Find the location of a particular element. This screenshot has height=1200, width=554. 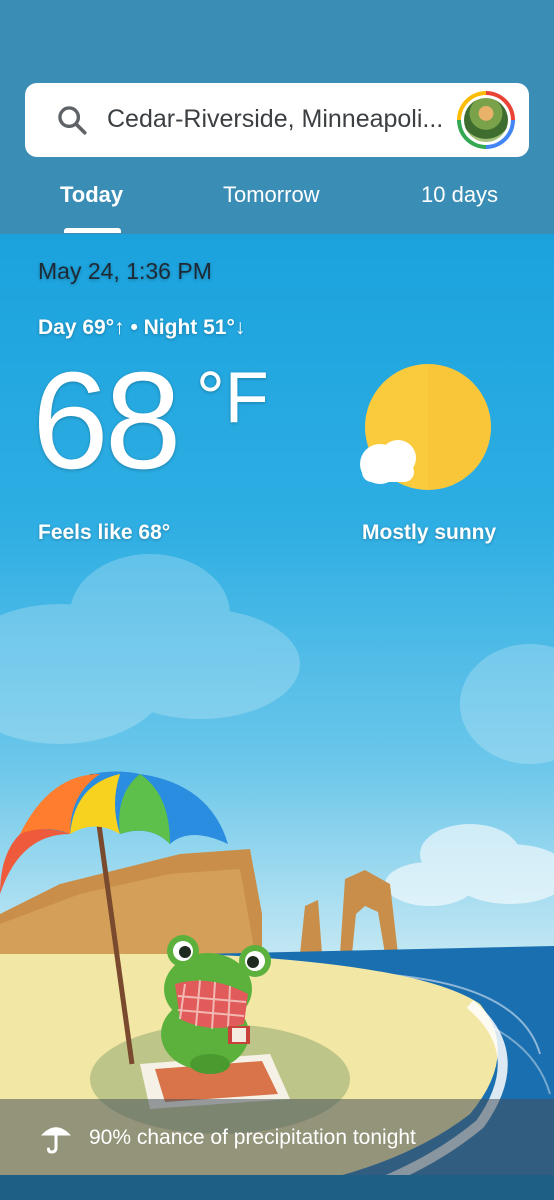

selected-tab-indicator is located at coordinates (92, 230).